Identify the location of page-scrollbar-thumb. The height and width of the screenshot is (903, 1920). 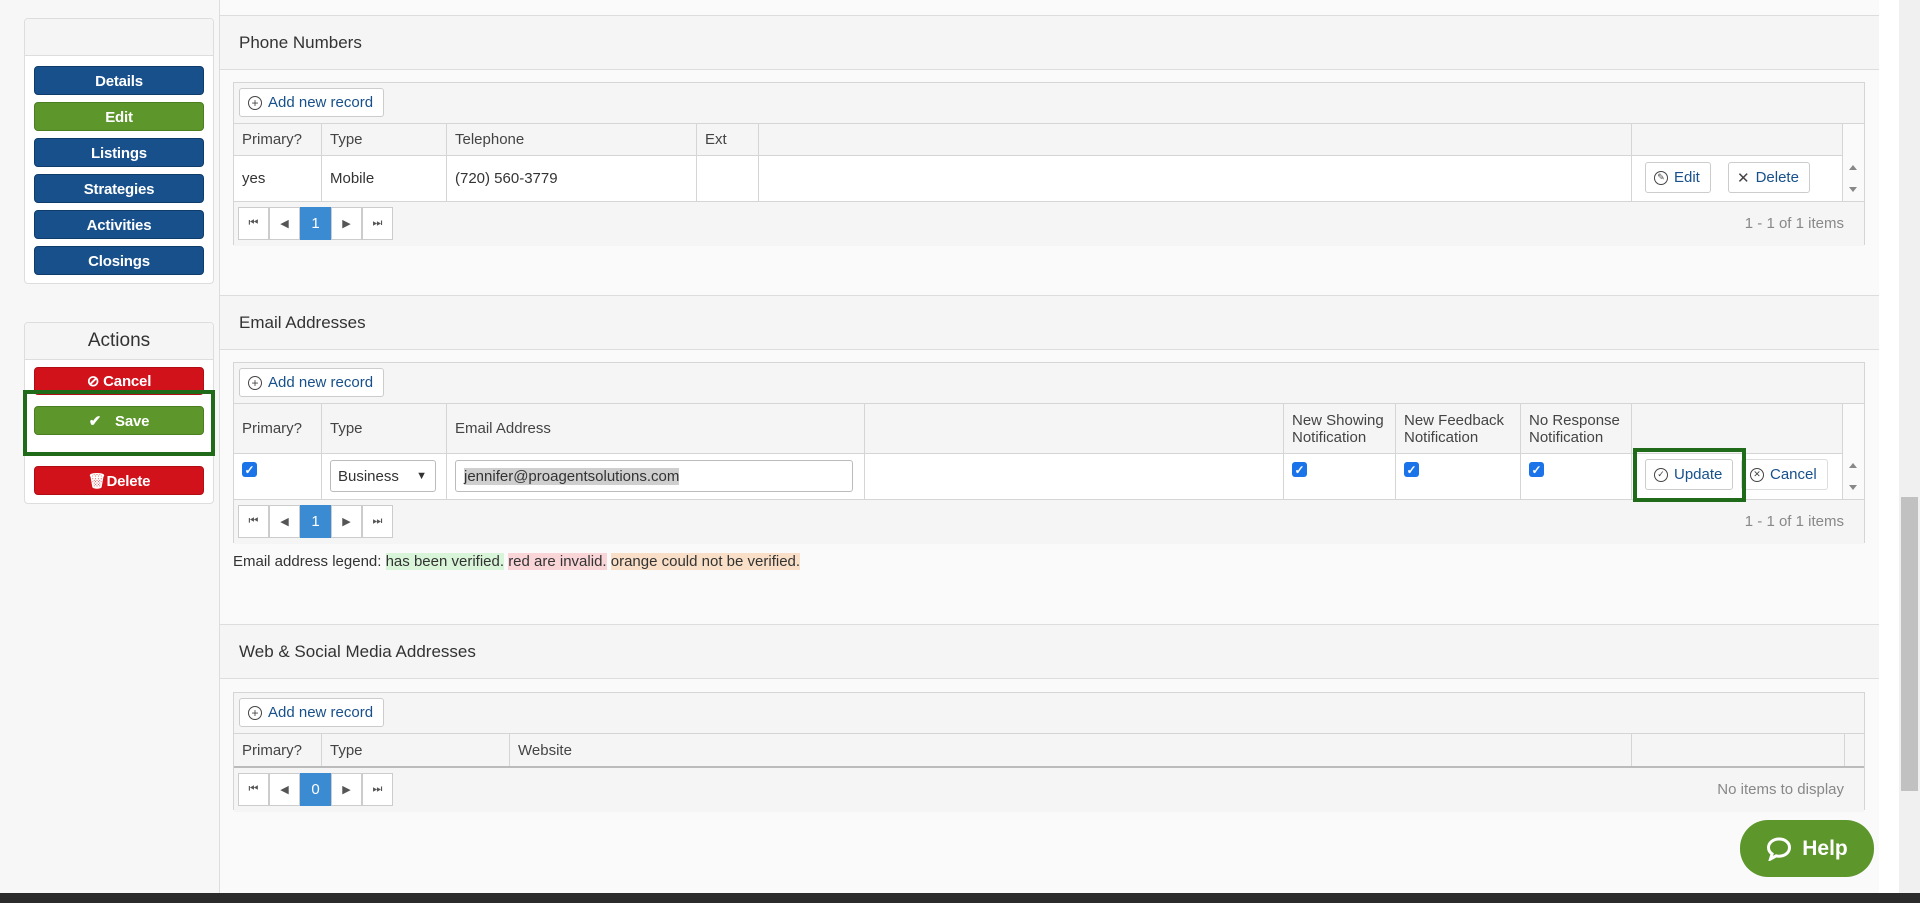
(1909, 644).